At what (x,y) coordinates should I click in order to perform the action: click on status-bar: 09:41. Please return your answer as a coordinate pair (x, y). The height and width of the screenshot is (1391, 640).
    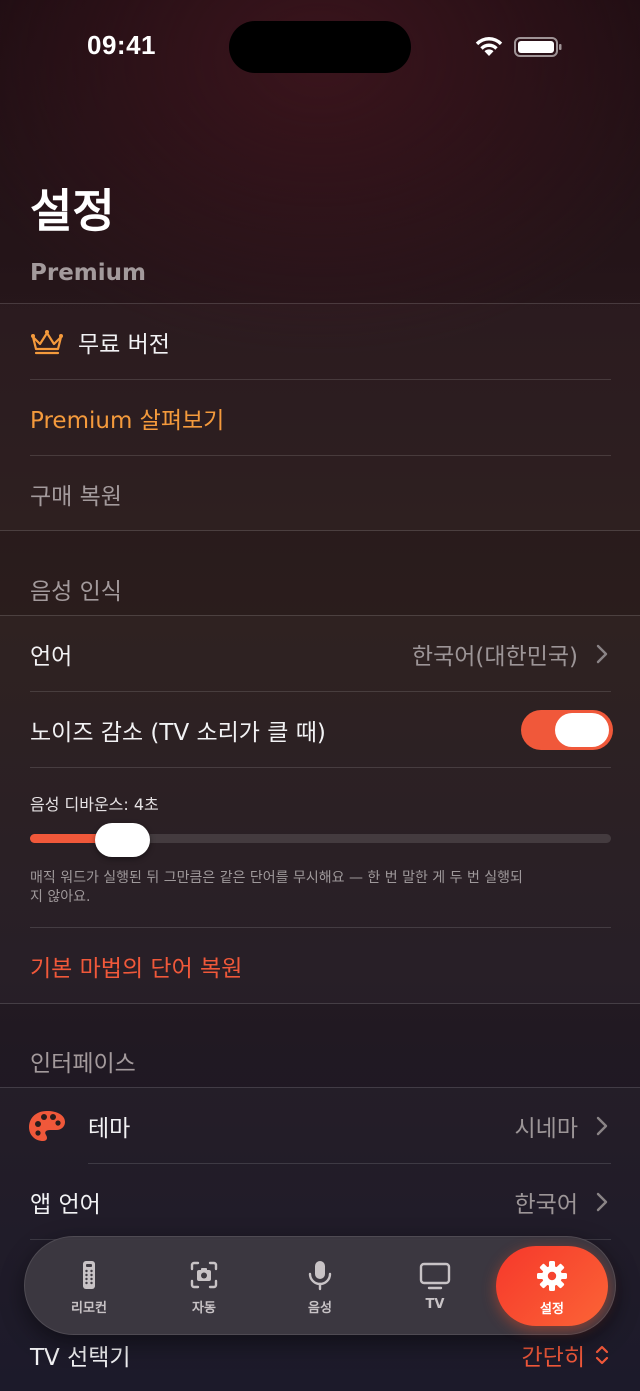
    Looking at the image, I should click on (320, 48).